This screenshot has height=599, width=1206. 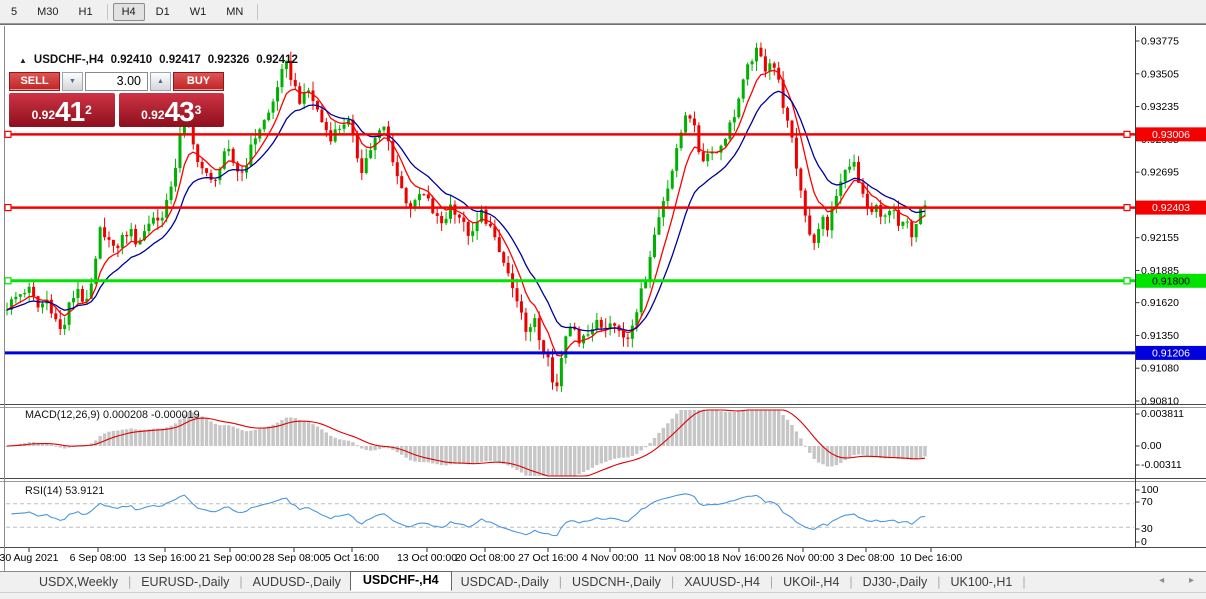 What do you see at coordinates (43, 115) in the screenshot?
I see `sell-price-prefix: 0.92` at bounding box center [43, 115].